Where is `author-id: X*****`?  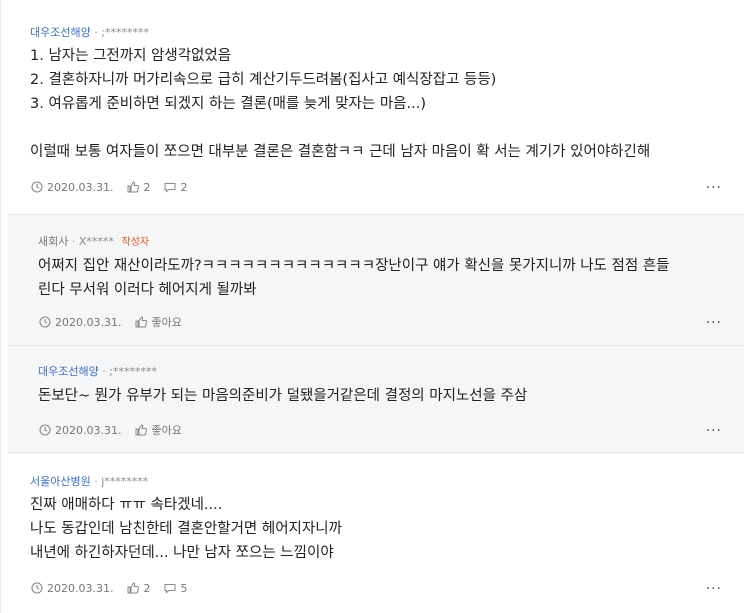
author-id: X***** is located at coordinates (96, 241).